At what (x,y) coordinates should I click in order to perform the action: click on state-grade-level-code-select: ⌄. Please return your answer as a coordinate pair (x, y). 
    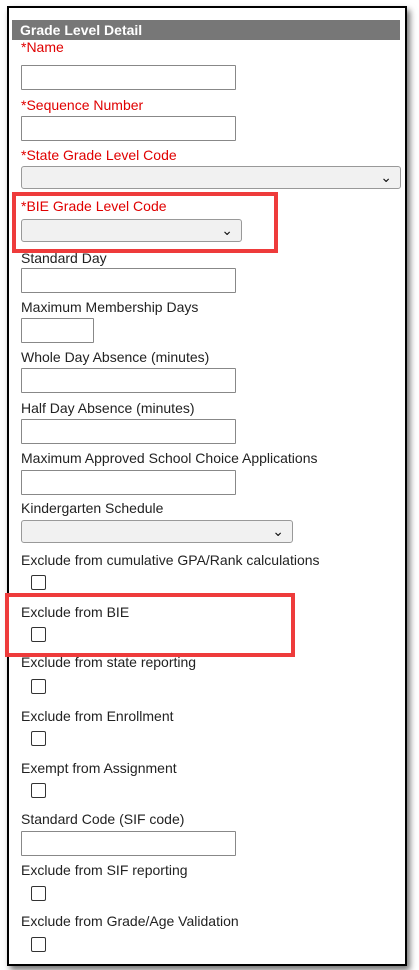
    Looking at the image, I should click on (211, 177).